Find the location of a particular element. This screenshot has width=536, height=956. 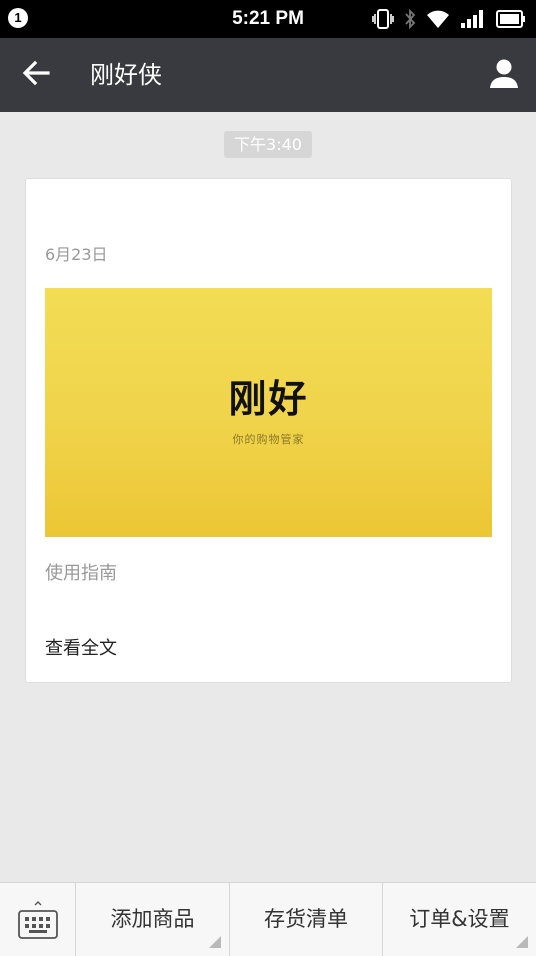

back-button is located at coordinates (36, 75).